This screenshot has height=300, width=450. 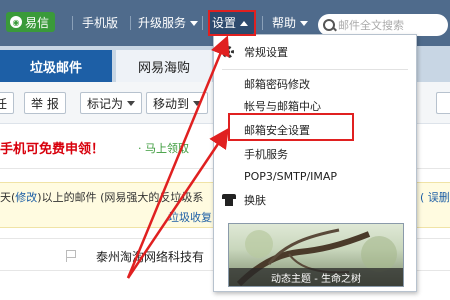 I want to click on arrow-to-security, so click(x=177, y=203).